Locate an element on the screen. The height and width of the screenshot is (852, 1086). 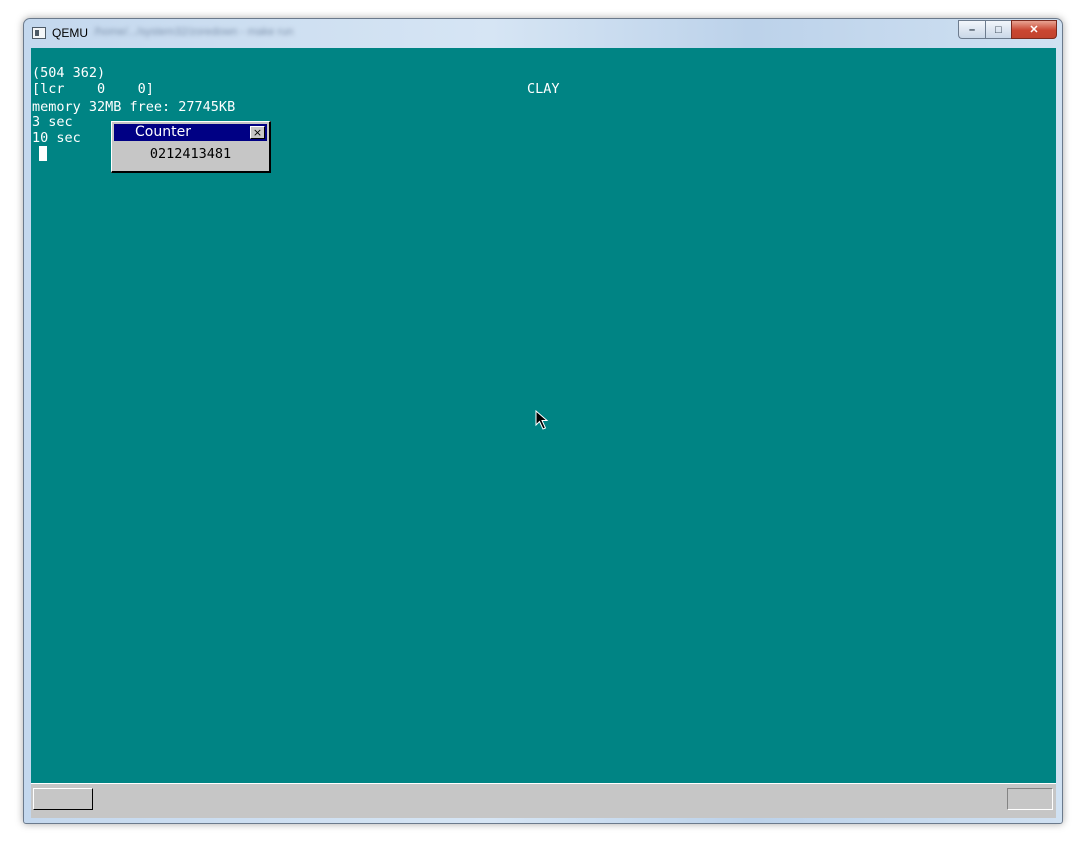
counter-window: Counter × 0212413481 is located at coordinates (191, 147).